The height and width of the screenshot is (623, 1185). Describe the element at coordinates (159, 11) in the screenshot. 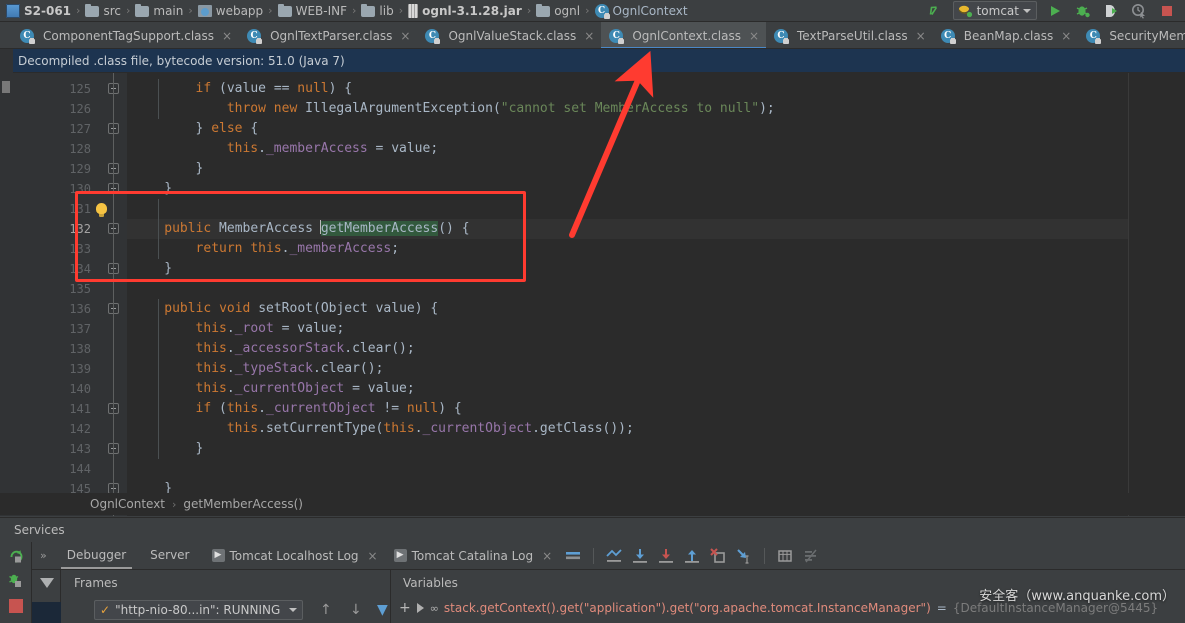

I see `breadcrumb-item-main: main` at that location.